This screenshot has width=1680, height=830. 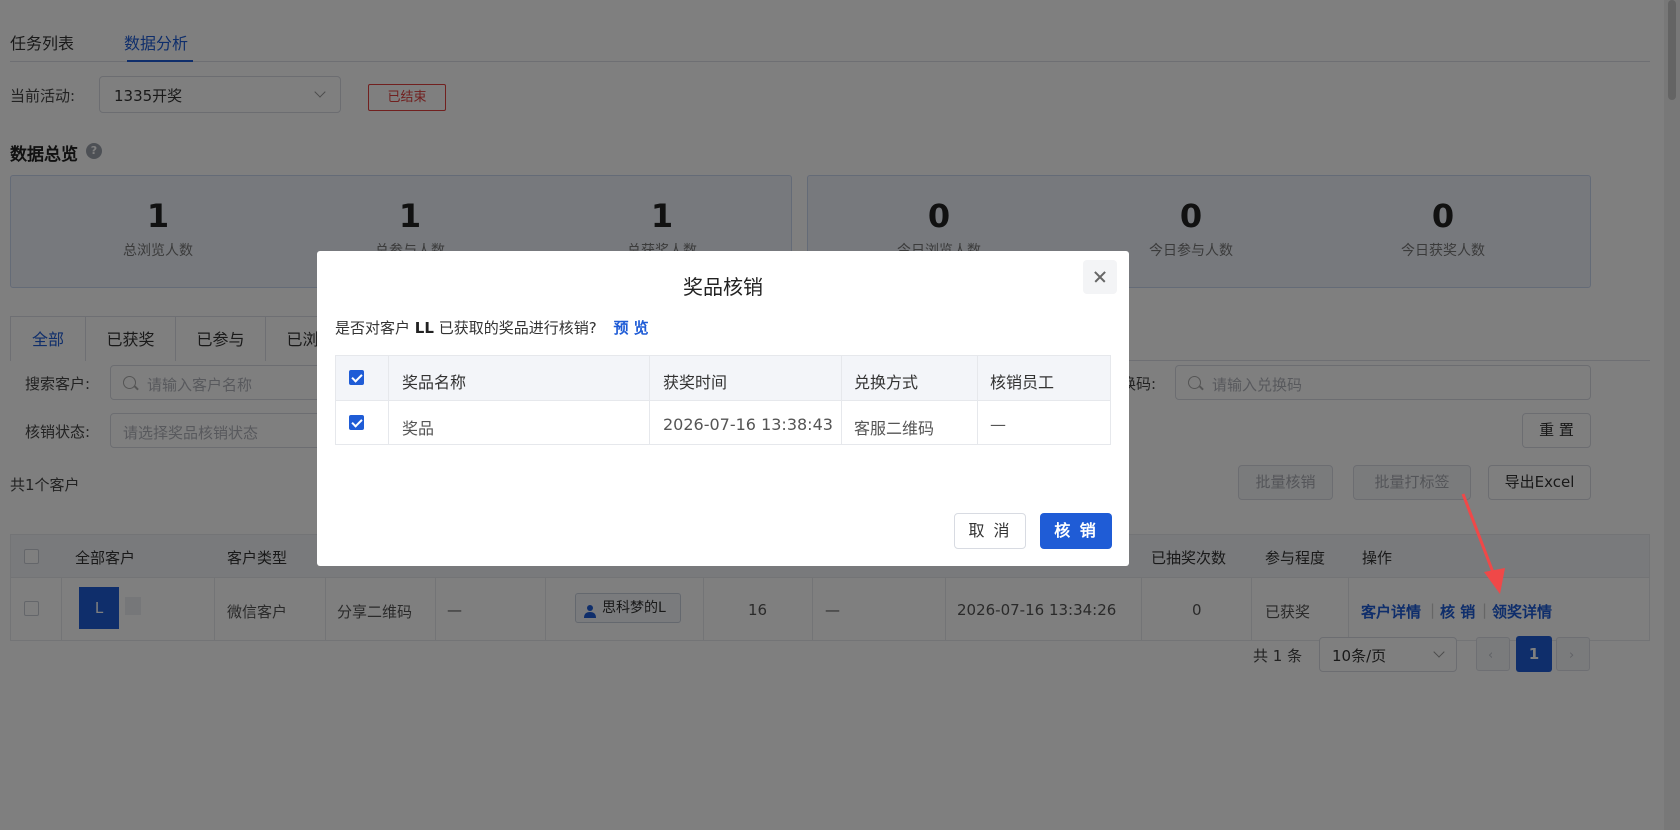 What do you see at coordinates (748, 424) in the screenshot?
I see `win-time: 2026-07-16 13:38:43` at bounding box center [748, 424].